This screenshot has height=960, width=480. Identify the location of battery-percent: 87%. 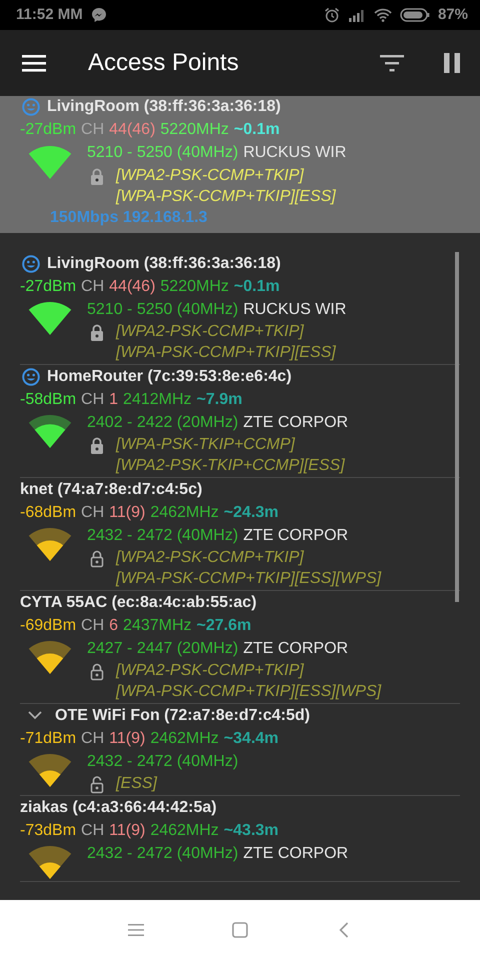
(453, 15).